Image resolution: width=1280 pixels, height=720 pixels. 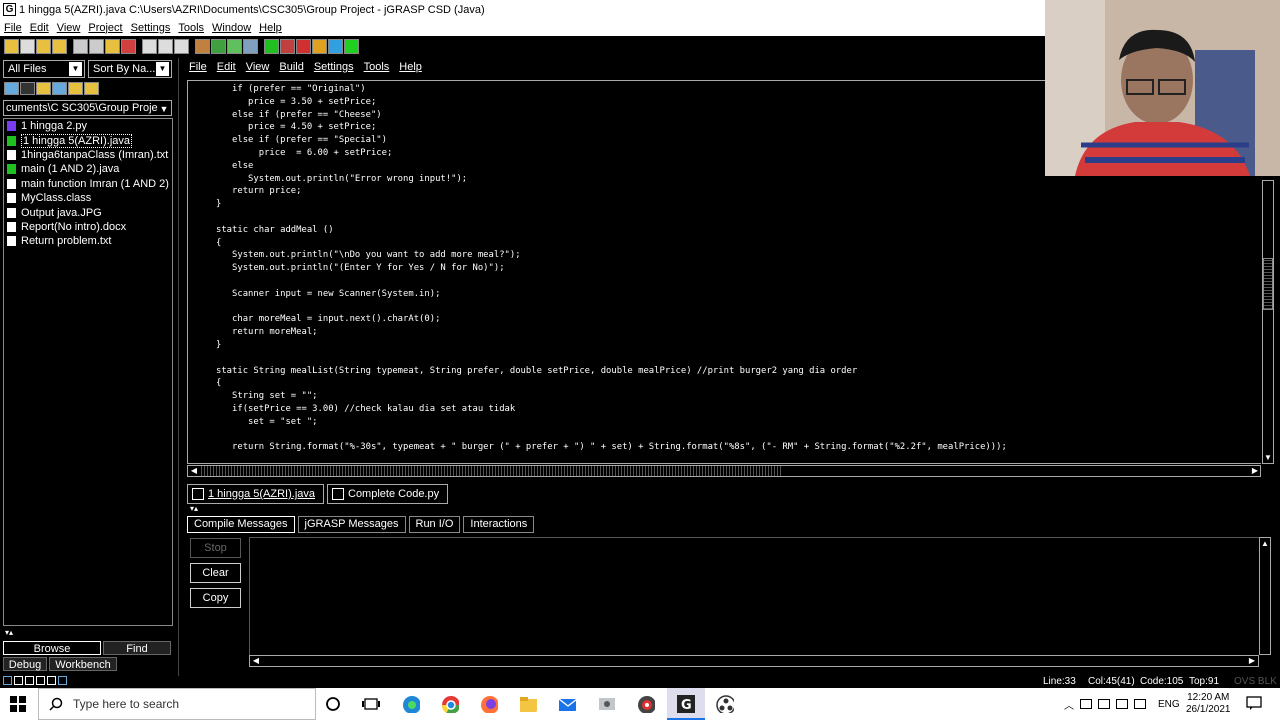 What do you see at coordinates (69, 28) in the screenshot?
I see `menu-view: View` at bounding box center [69, 28].